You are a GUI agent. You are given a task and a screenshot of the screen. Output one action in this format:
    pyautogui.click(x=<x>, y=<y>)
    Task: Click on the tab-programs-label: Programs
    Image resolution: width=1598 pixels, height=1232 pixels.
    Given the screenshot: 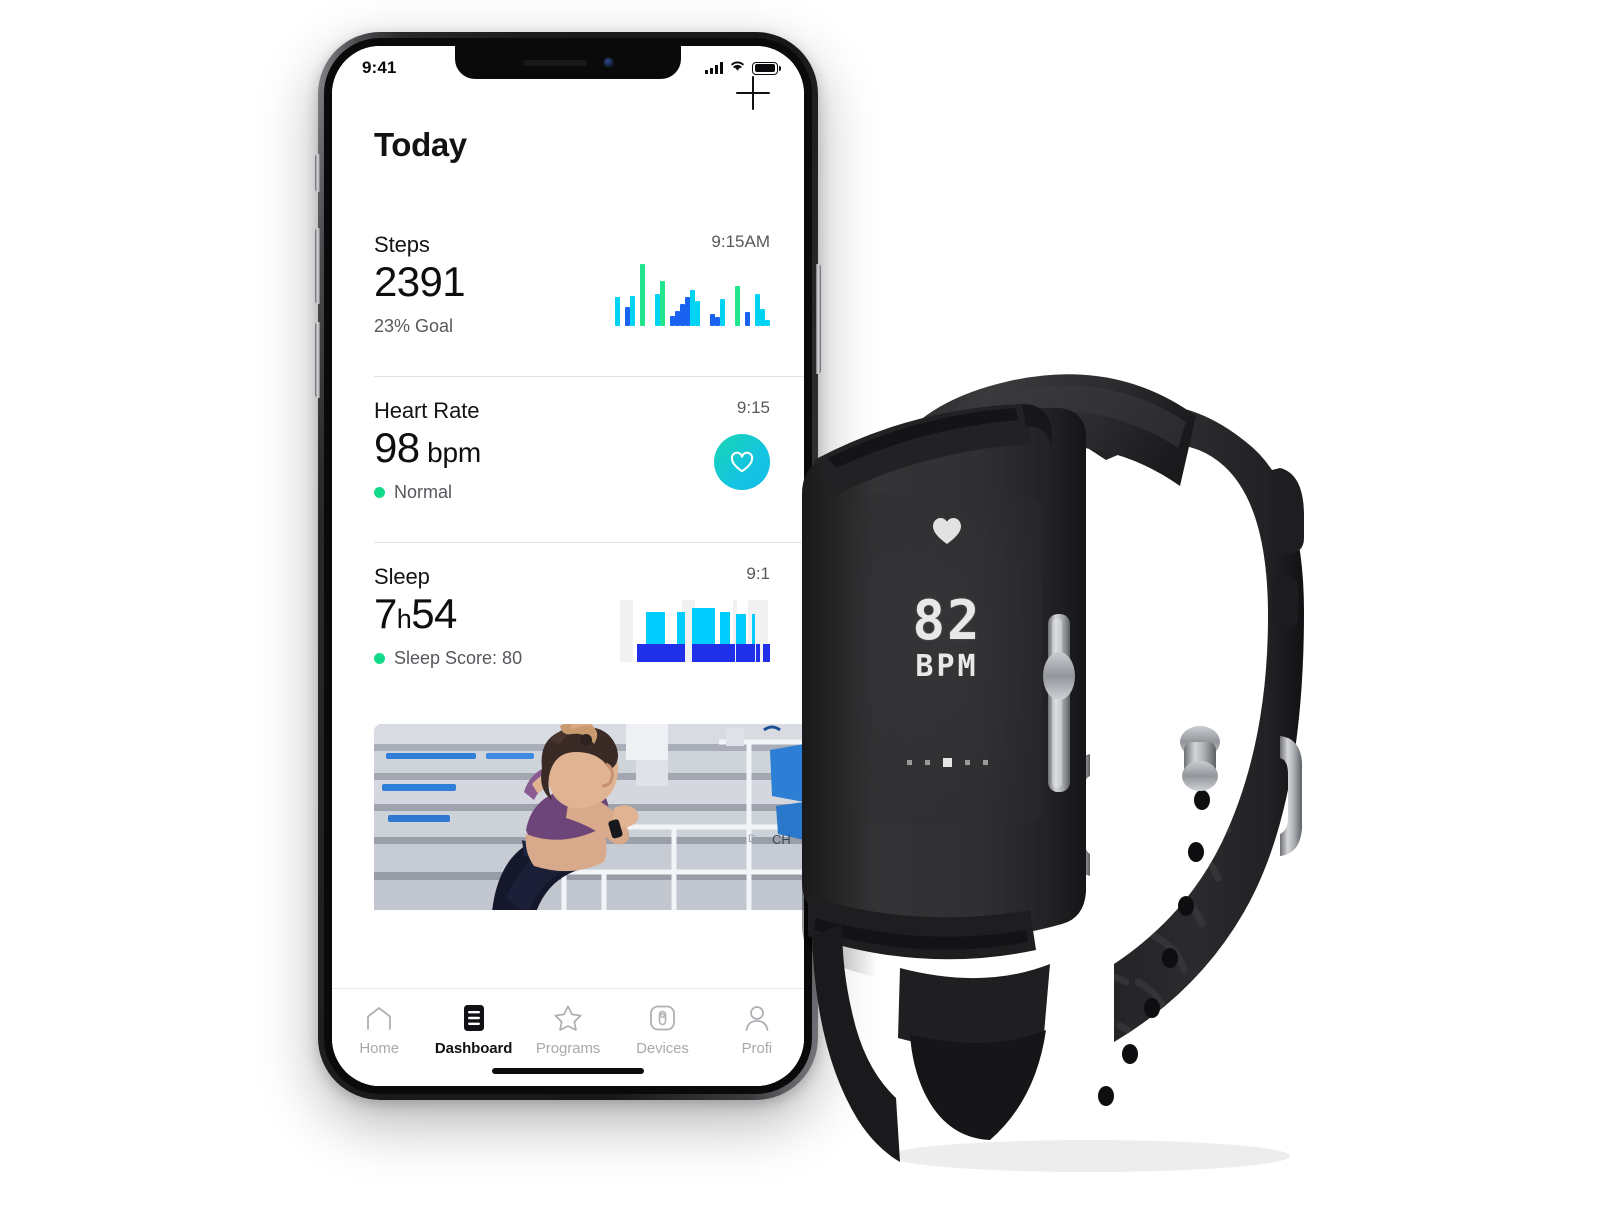 What is the action you would take?
    pyautogui.click(x=568, y=1048)
    